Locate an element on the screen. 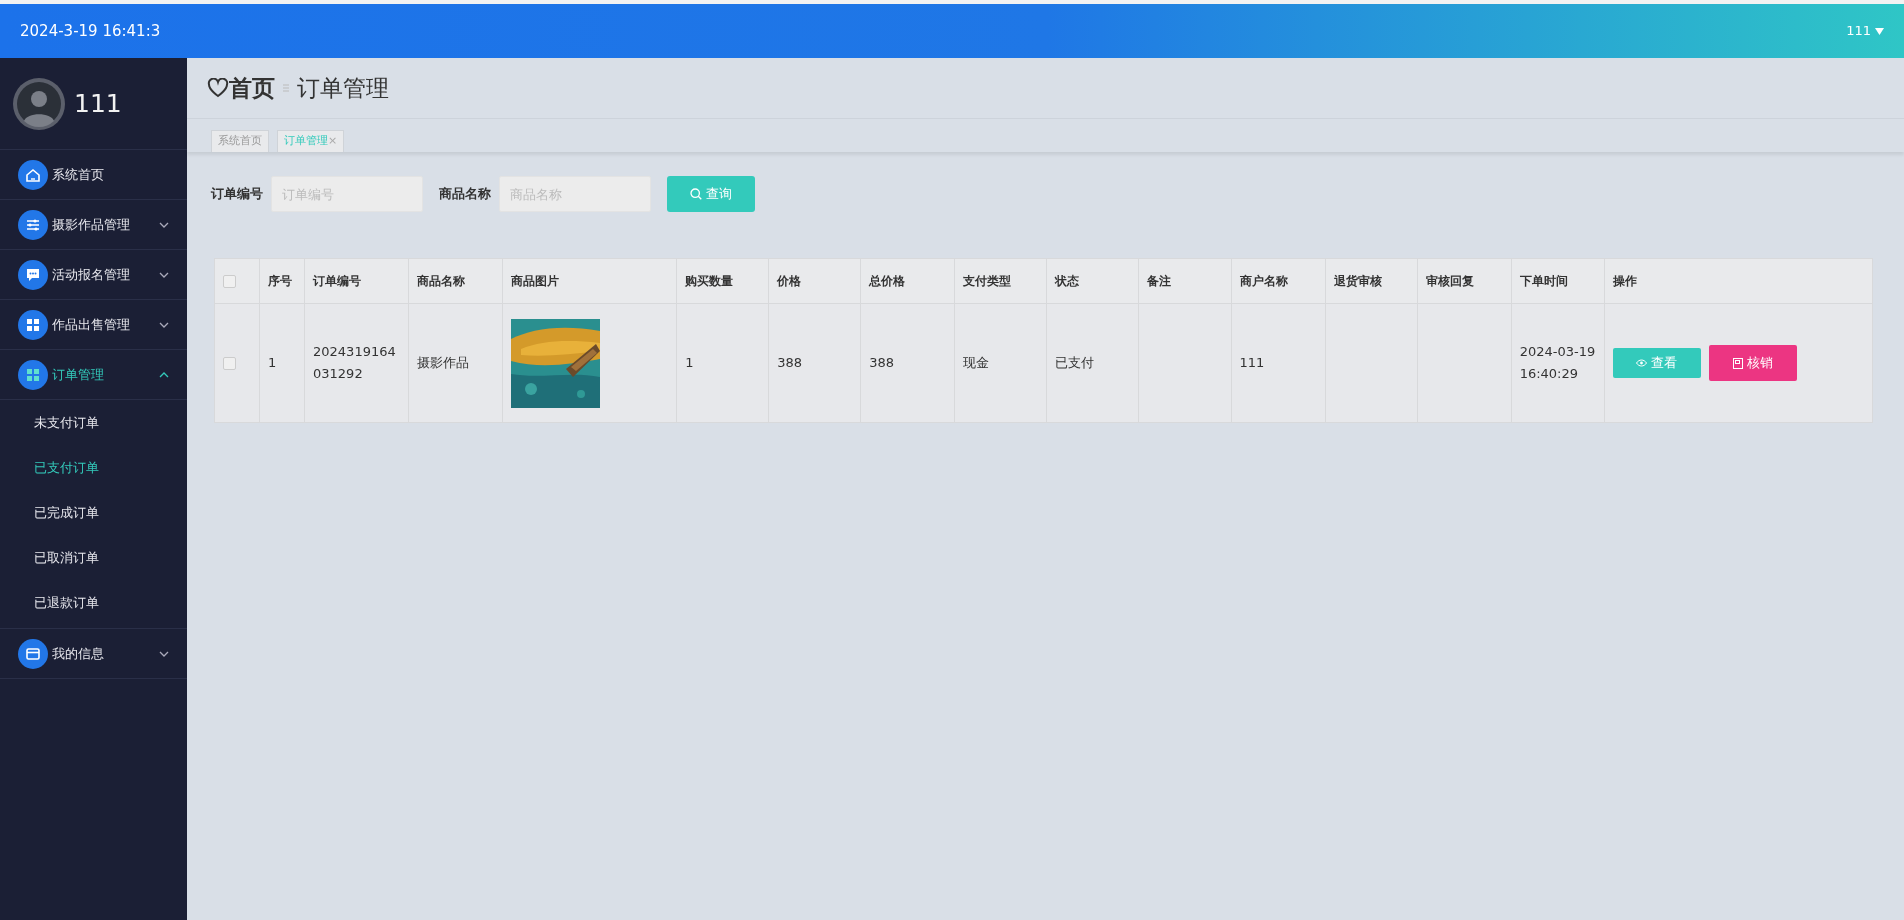  column-header: 备注 is located at coordinates (1184, 281).